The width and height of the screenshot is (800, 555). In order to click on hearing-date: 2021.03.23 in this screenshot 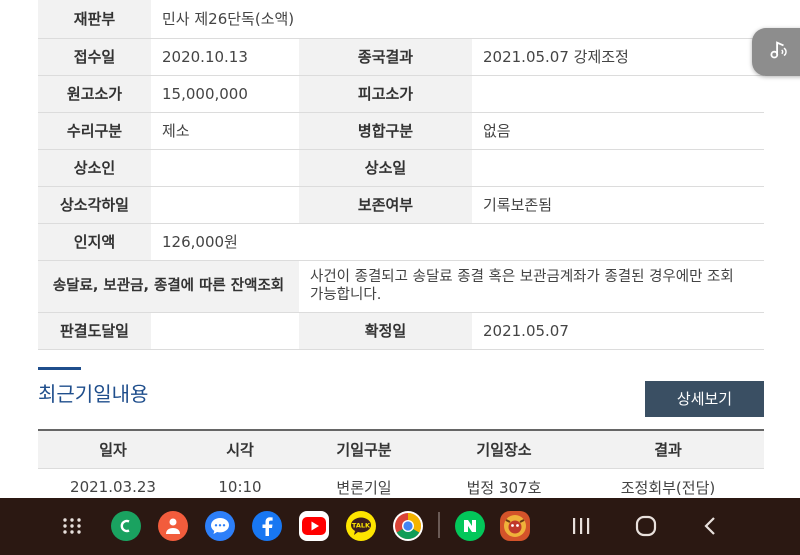, I will do `click(113, 487)`.